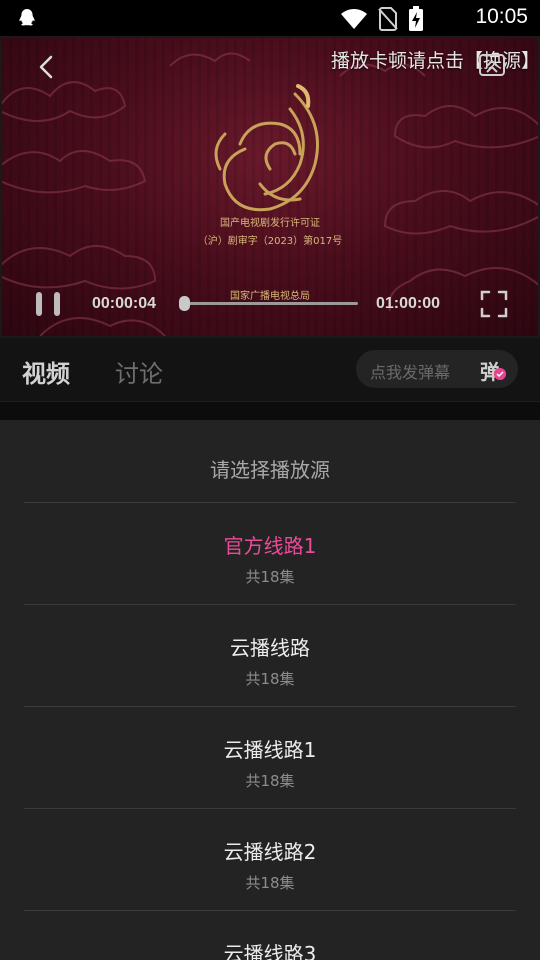 The height and width of the screenshot is (960, 540). I want to click on danmu-placeholder: 点我发弹幕, so click(410, 372).